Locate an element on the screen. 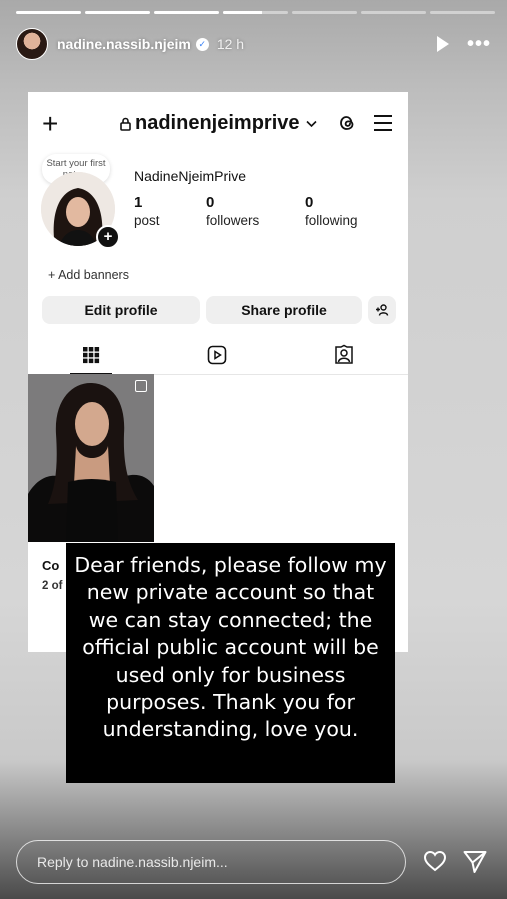 The height and width of the screenshot is (899, 507). carousel-icon is located at coordinates (141, 386).